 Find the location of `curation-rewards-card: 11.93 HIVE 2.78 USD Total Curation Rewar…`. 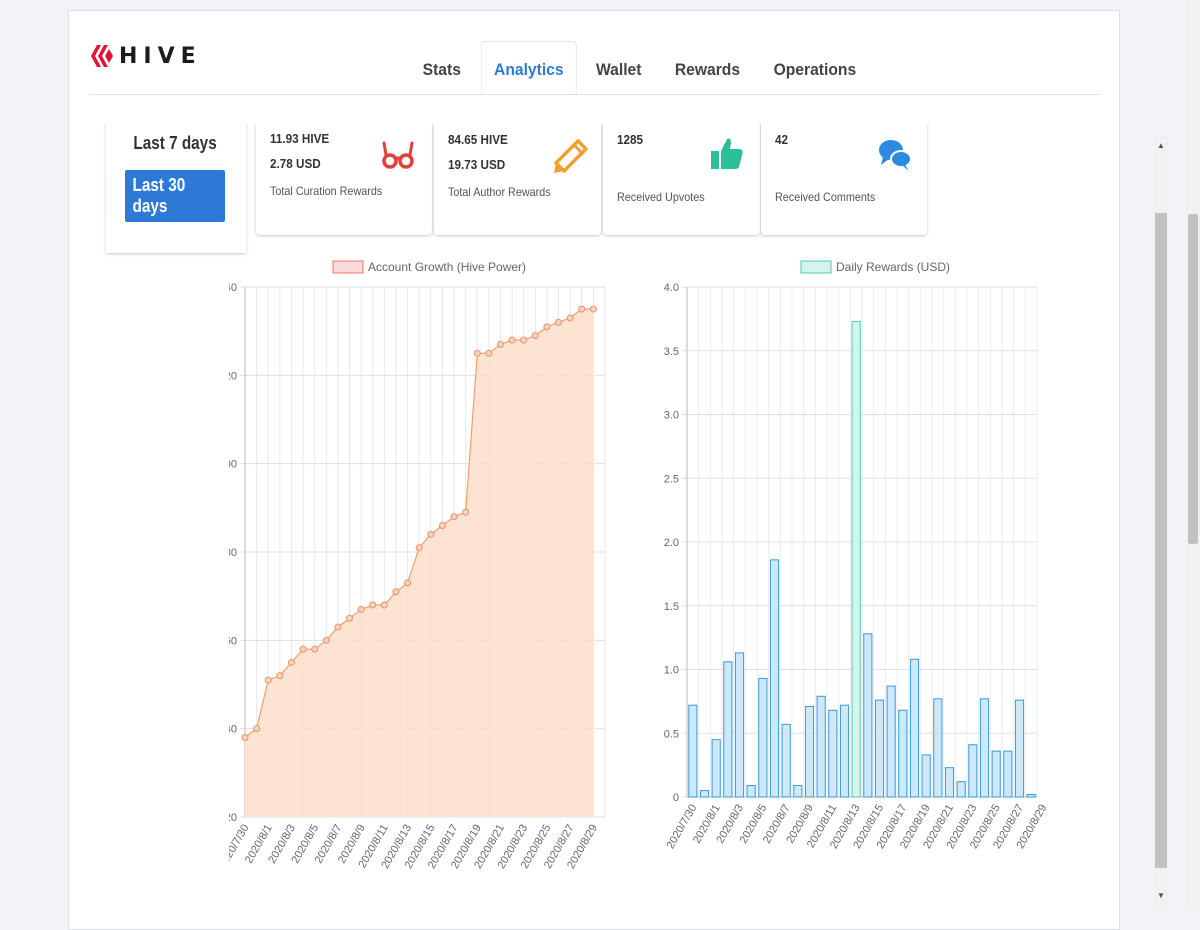

curation-rewards-card: 11.93 HIVE 2.78 USD Total Curation Rewar… is located at coordinates (344, 179).